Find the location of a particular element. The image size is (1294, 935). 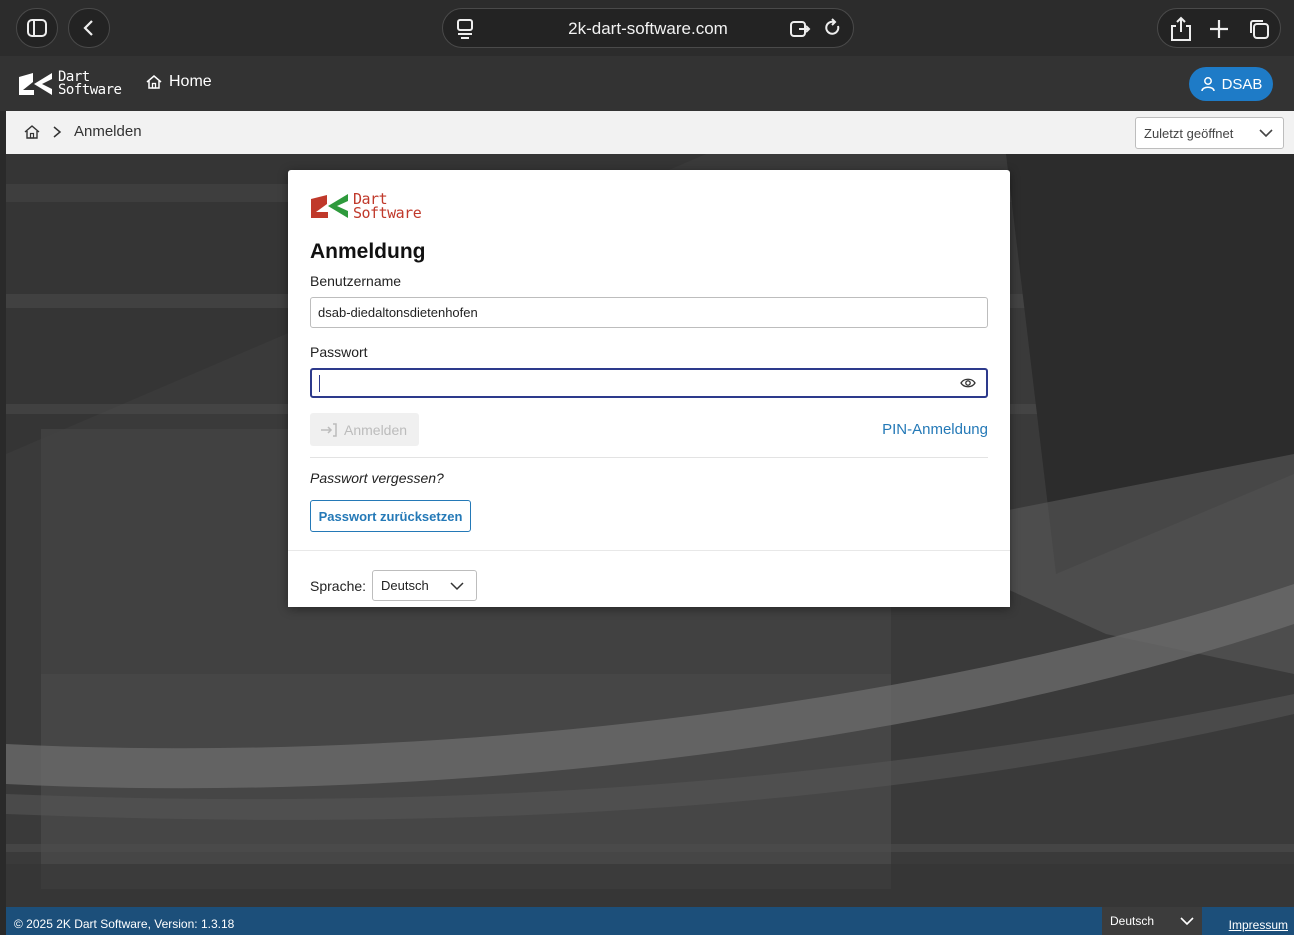

footer-language-select: Deutsch is located at coordinates (1152, 921).